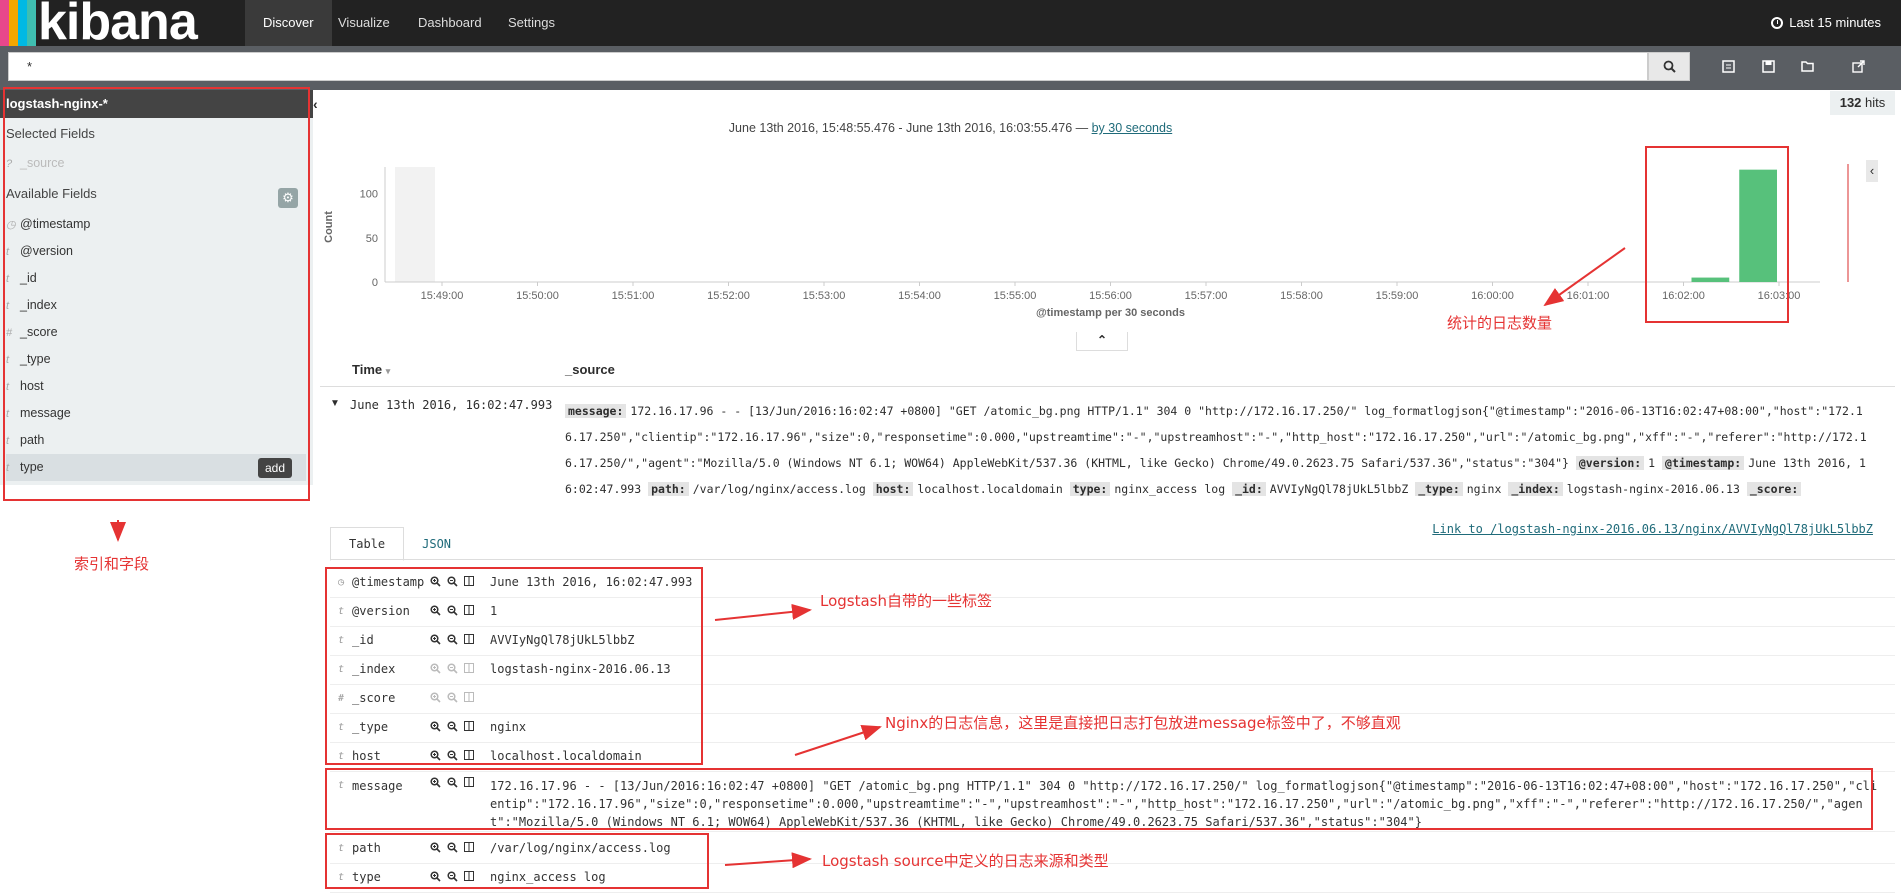  I want to click on kibana-logo: kibana, so click(118, 25).